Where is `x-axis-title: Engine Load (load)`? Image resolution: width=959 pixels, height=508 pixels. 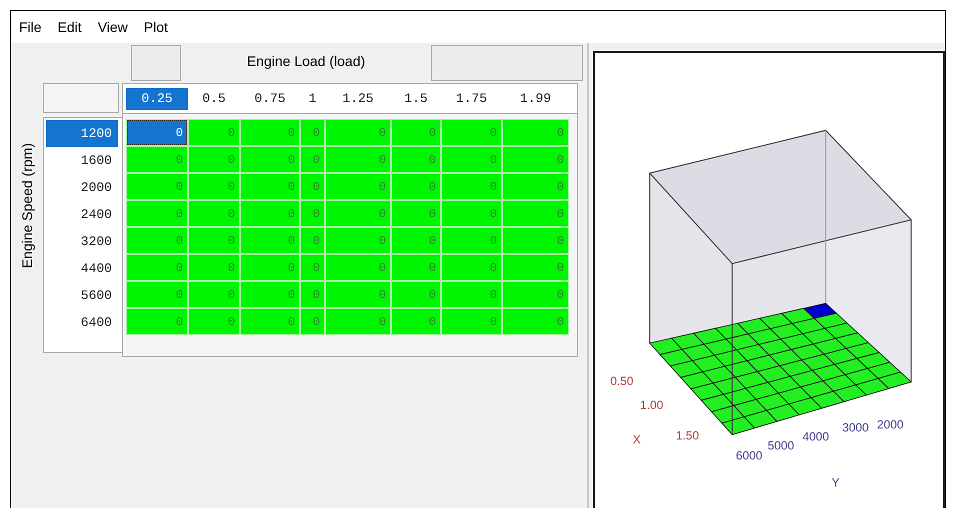
x-axis-title: Engine Load (load) is located at coordinates (306, 61).